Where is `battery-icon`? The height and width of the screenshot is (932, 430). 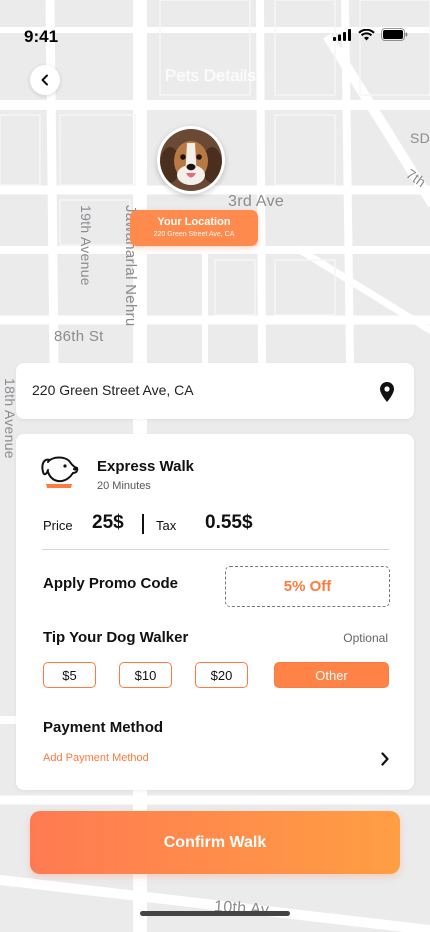 battery-icon is located at coordinates (394, 34).